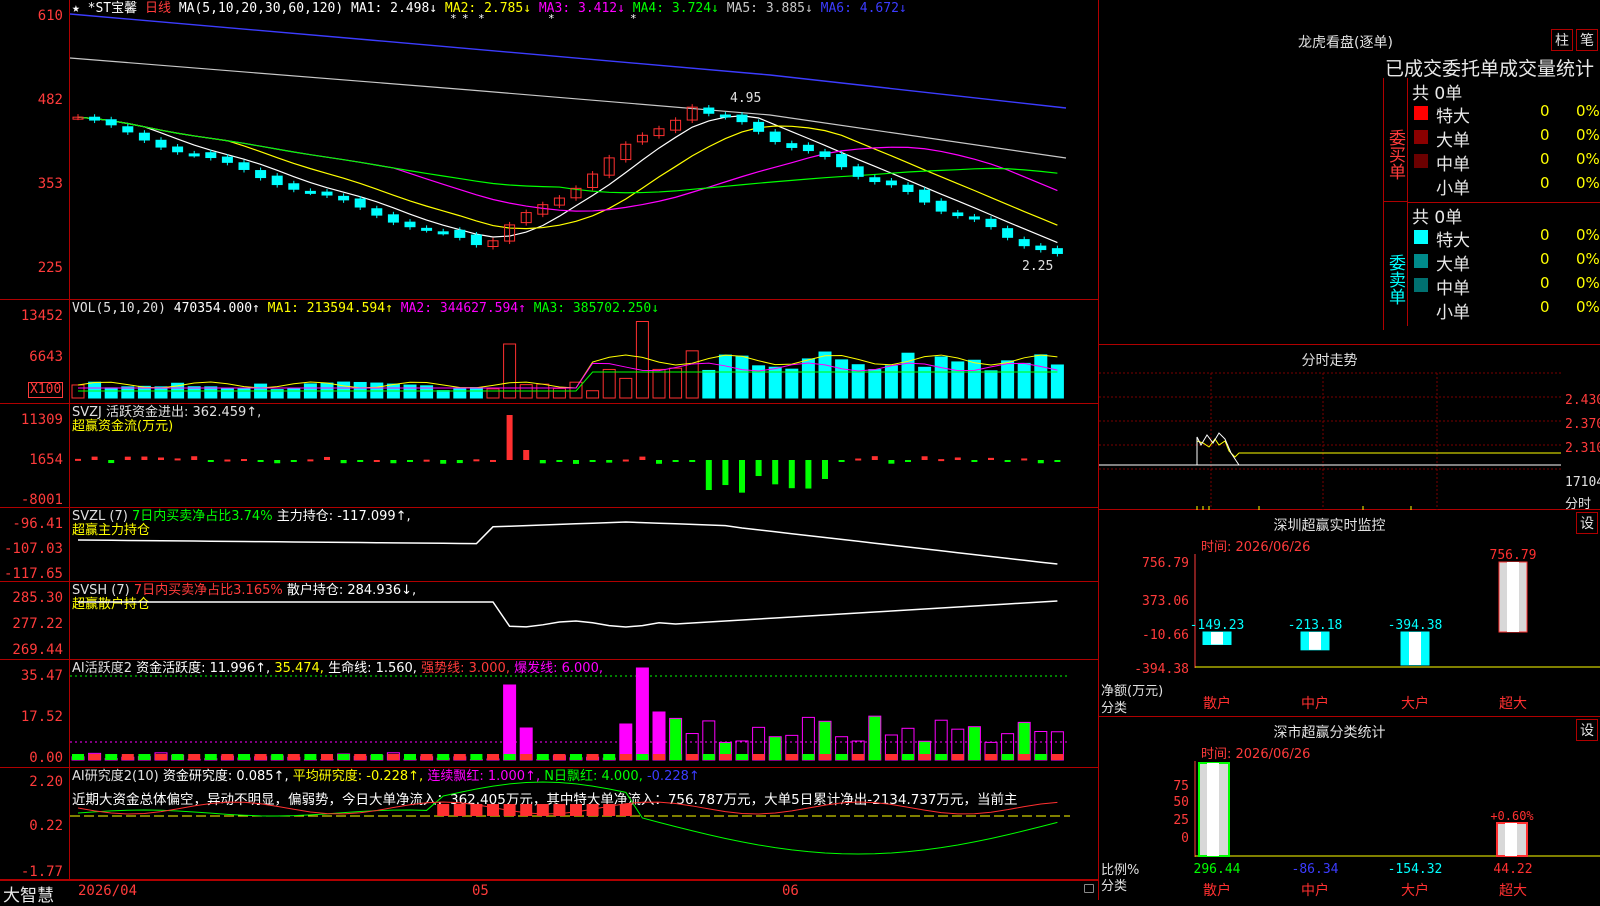 This screenshot has height=906, width=1600. Describe the element at coordinates (584, 545) in the screenshot. I see `svzl-chart` at that location.